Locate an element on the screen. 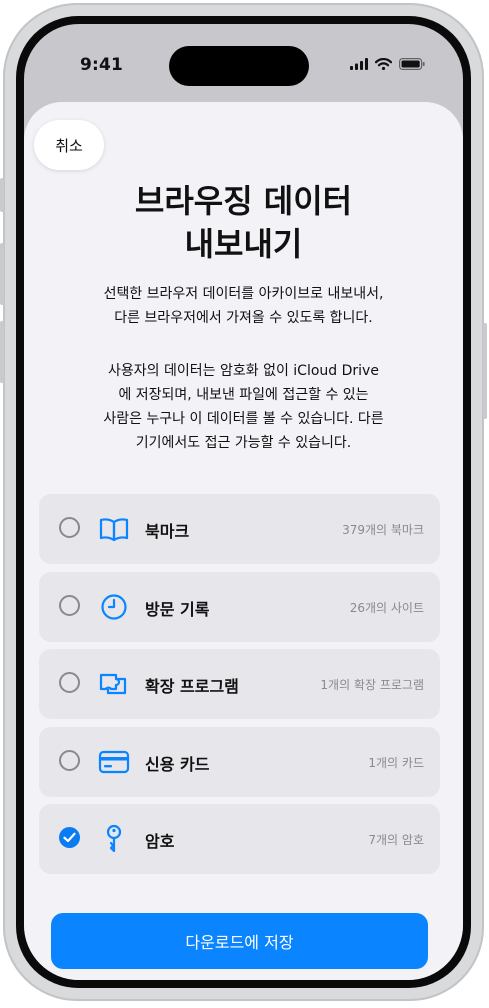 This screenshot has width=489, height=1008. option-count: 1개의 확장 프로그램 is located at coordinates (372, 685).